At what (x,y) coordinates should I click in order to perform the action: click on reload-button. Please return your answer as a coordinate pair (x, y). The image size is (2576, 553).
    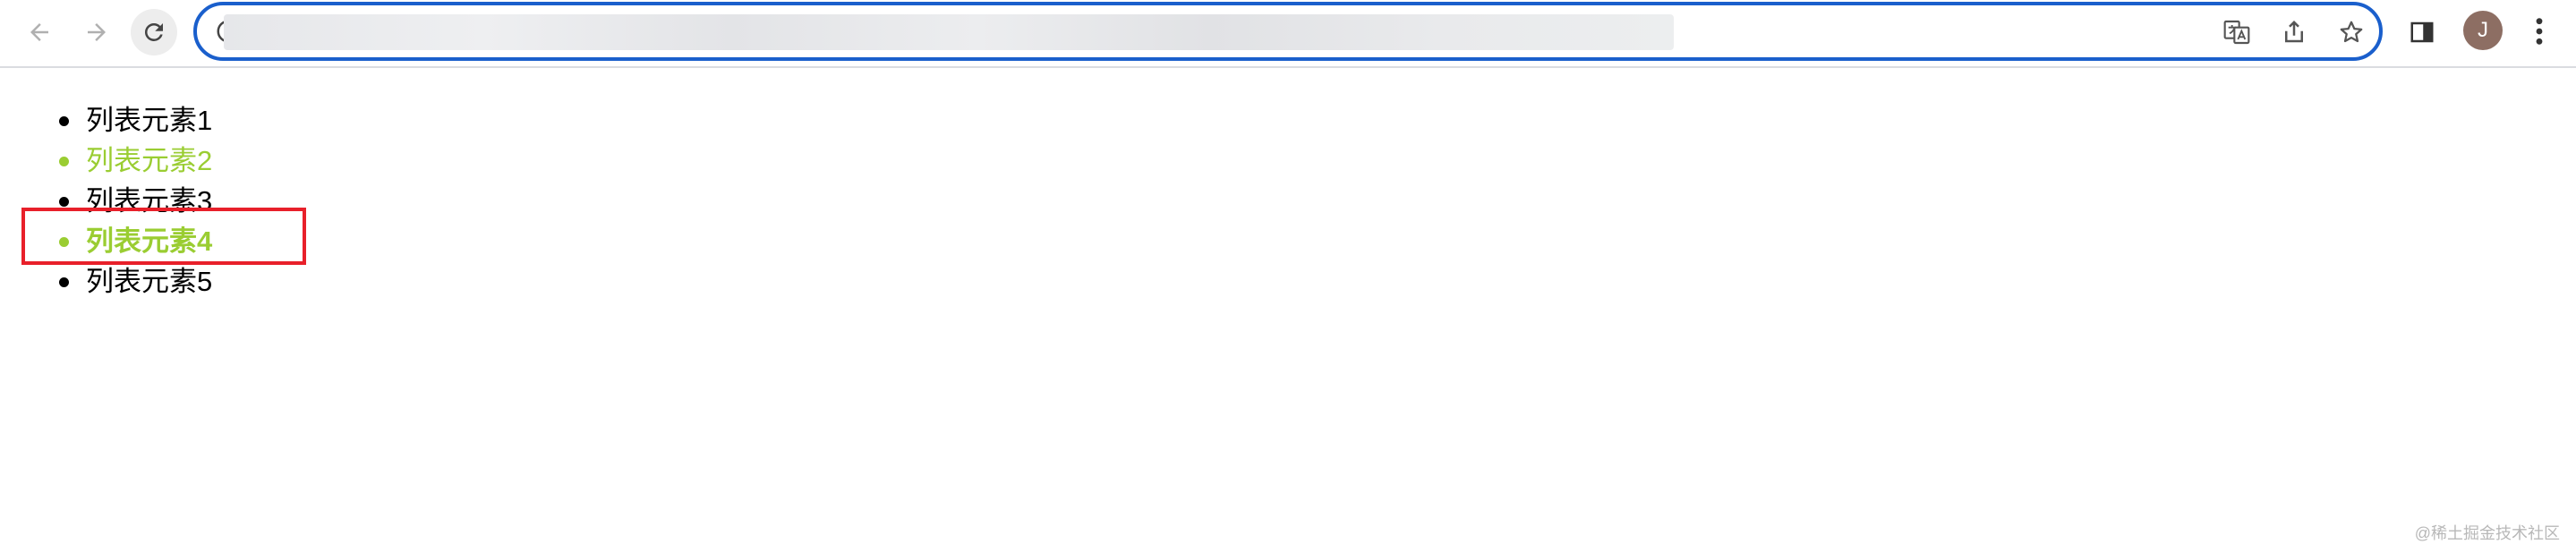
    Looking at the image, I should click on (154, 32).